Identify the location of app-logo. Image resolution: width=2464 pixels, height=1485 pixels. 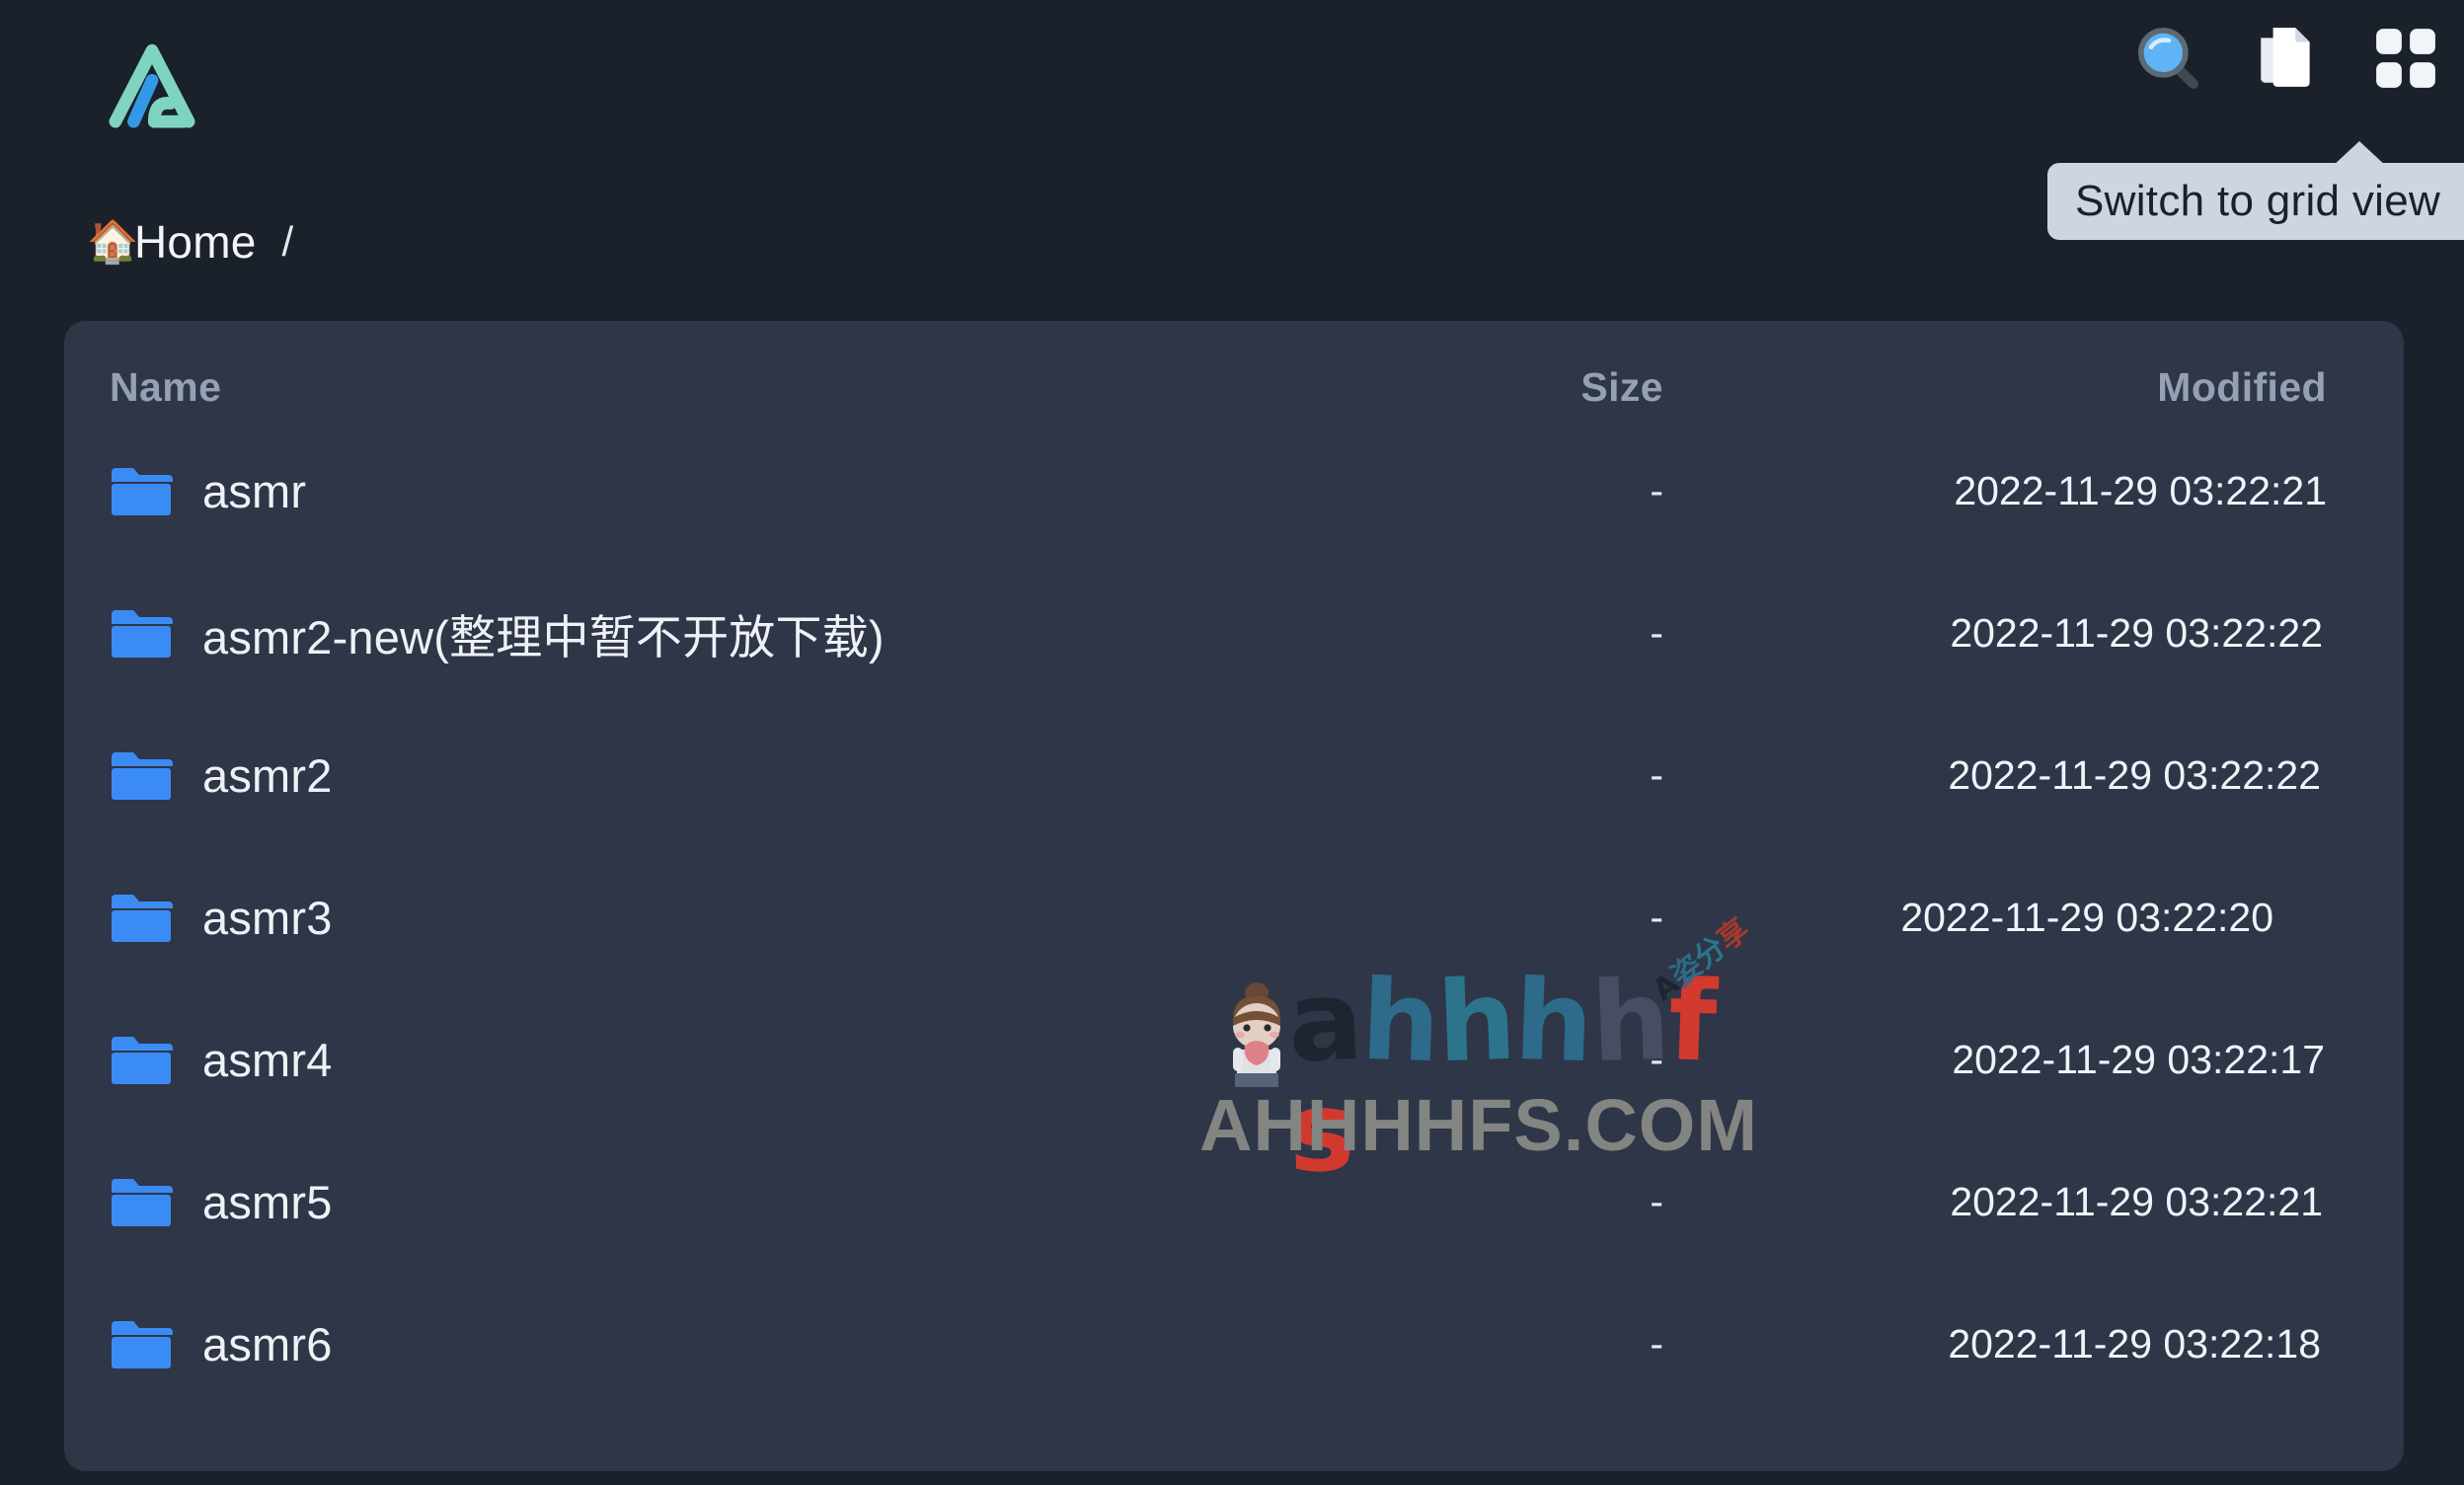
(152, 85).